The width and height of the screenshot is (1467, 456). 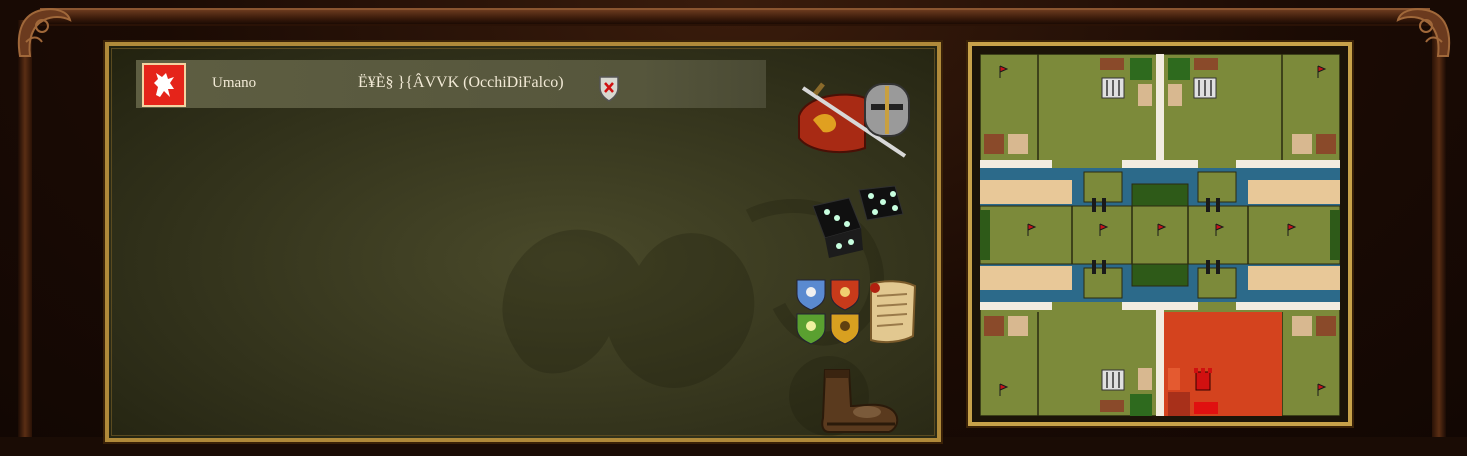 What do you see at coordinates (1203, 379) in the screenshot?
I see `castle-icon` at bounding box center [1203, 379].